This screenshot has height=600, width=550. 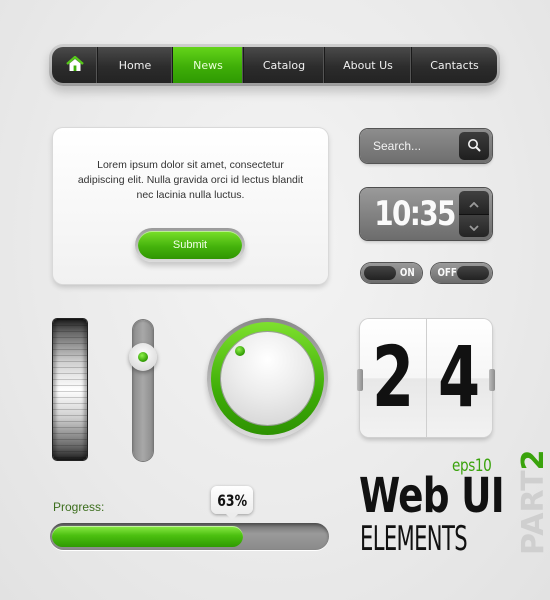 What do you see at coordinates (147, 536) in the screenshot?
I see `progress-fill` at bounding box center [147, 536].